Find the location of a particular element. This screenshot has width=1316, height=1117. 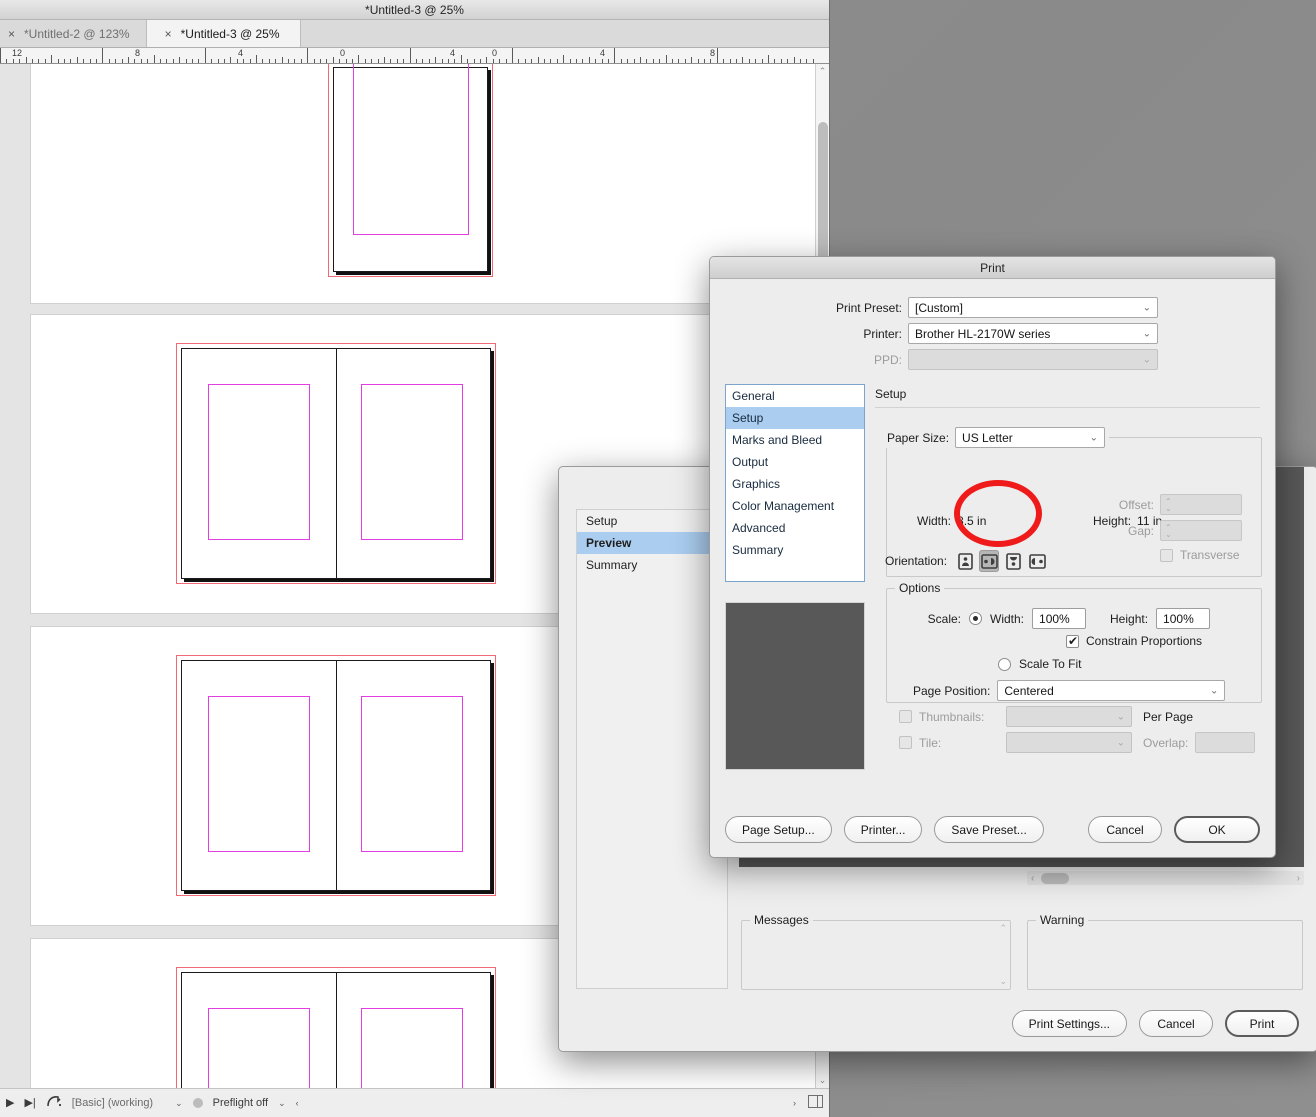

orientation-landscape-button is located at coordinates (989, 561).